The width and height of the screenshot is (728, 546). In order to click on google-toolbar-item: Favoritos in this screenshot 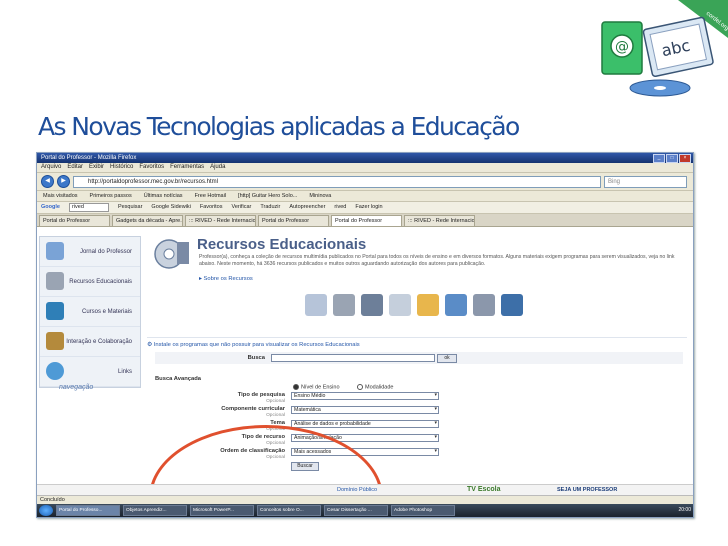, I will do `click(211, 207)`.